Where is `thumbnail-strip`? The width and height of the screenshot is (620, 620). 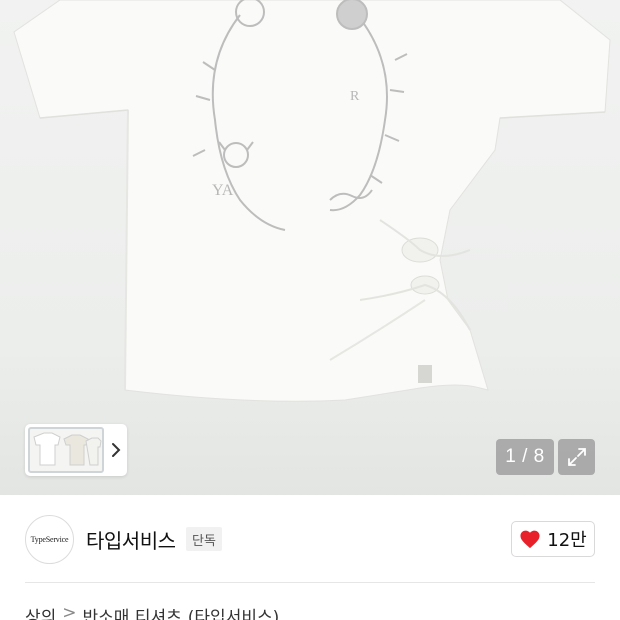
thumbnail-strip is located at coordinates (76, 450).